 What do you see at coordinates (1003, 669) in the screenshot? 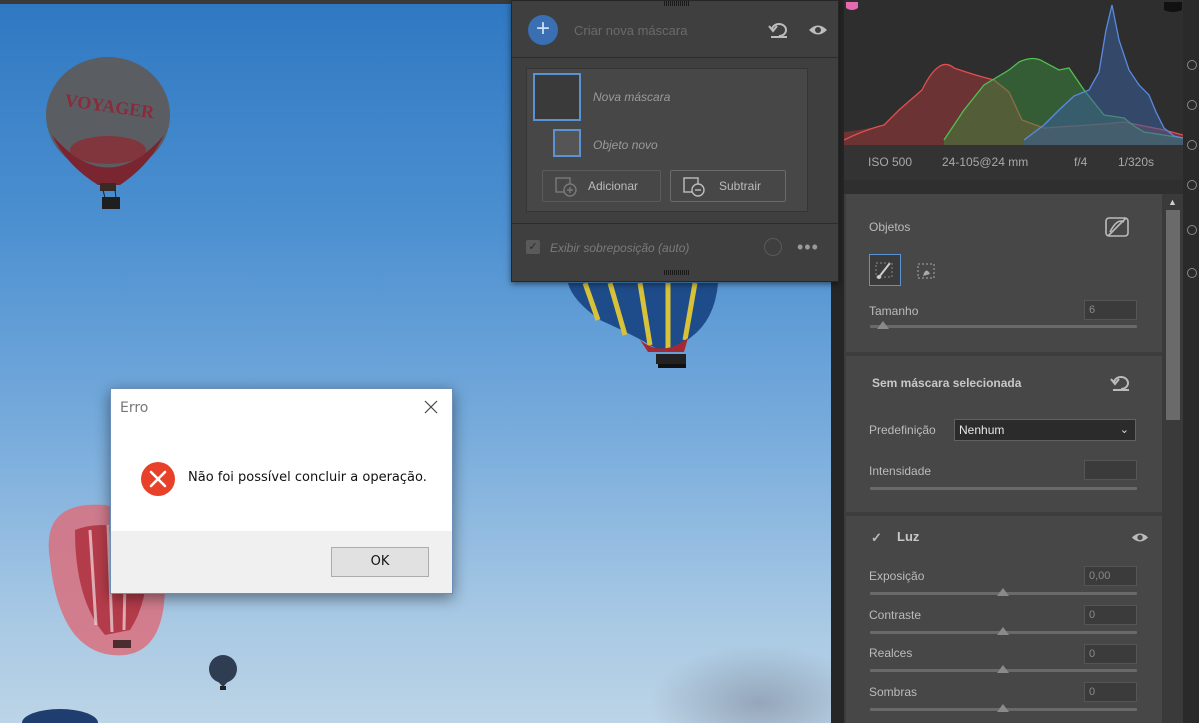
I see `highlights-slider-handle` at bounding box center [1003, 669].